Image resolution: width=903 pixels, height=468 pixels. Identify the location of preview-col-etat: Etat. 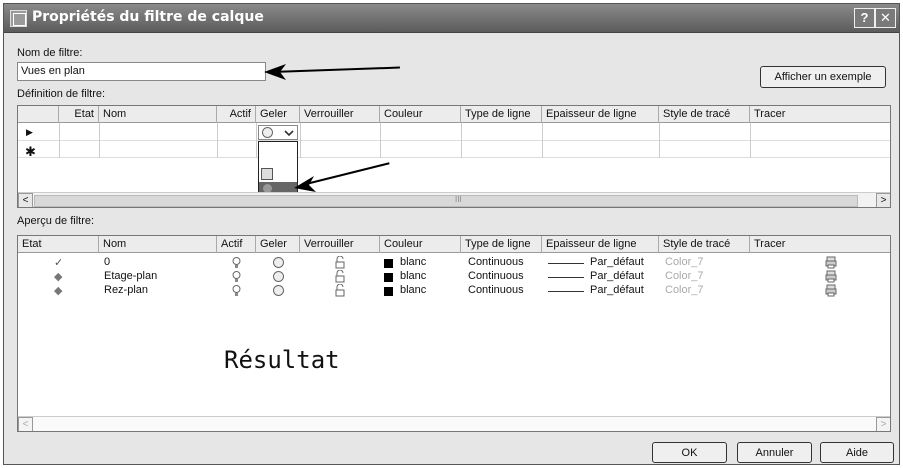
(58, 244).